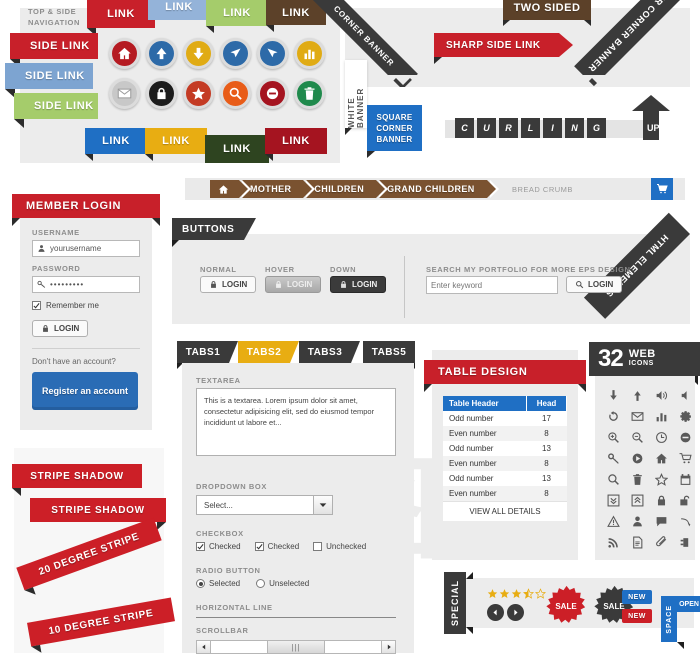  I want to click on side-link-0: SIDE LINK, so click(54, 50).